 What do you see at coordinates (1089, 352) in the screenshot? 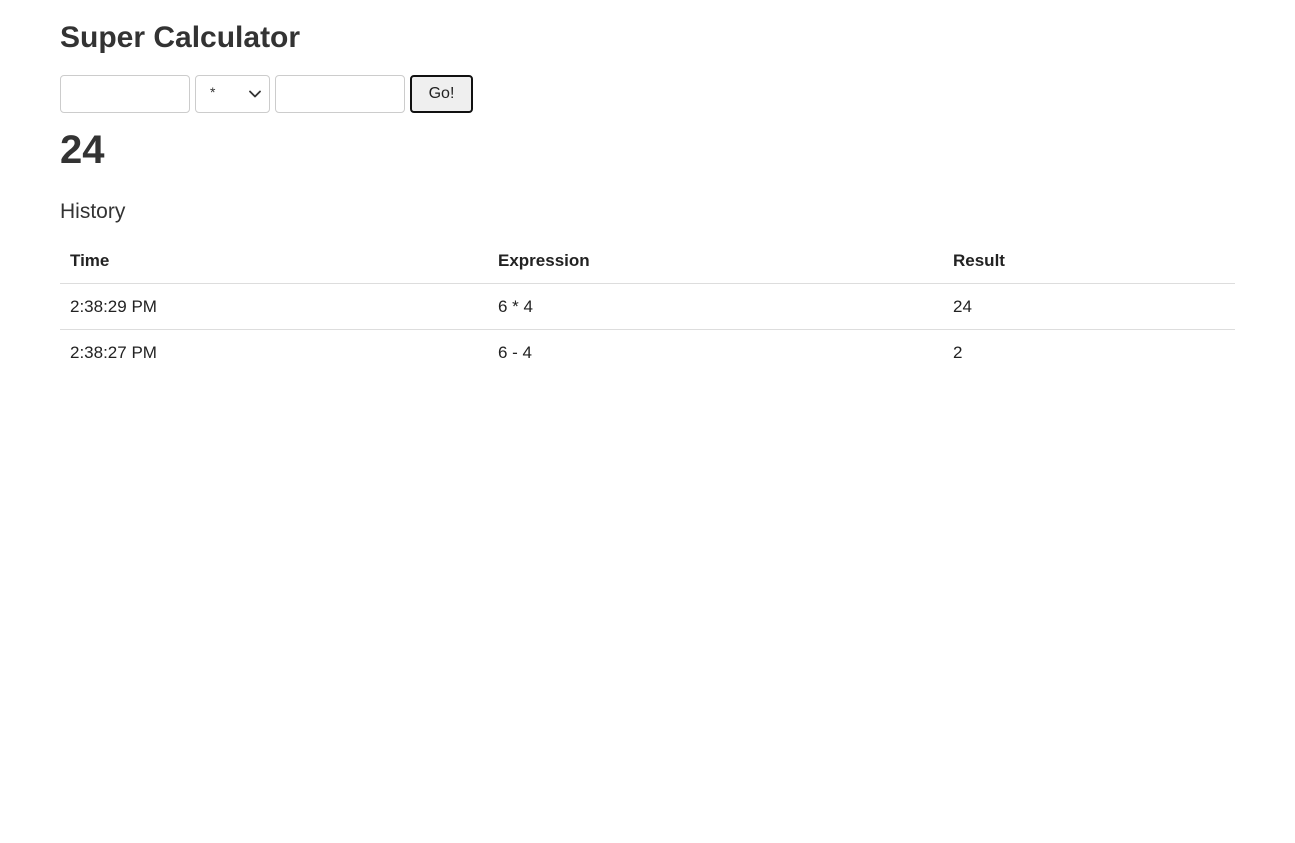
I see `cell-result: 2` at bounding box center [1089, 352].